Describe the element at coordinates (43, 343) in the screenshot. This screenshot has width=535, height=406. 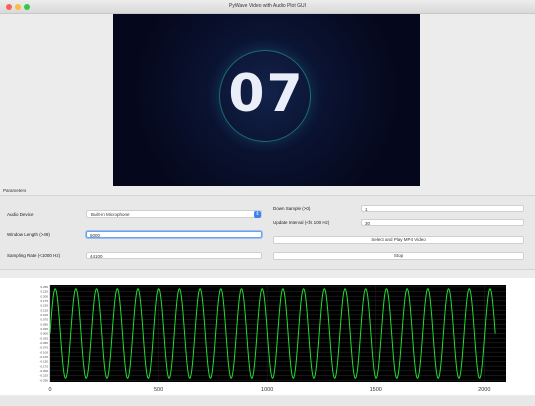
I see `y-tick-label: -0.050` at that location.